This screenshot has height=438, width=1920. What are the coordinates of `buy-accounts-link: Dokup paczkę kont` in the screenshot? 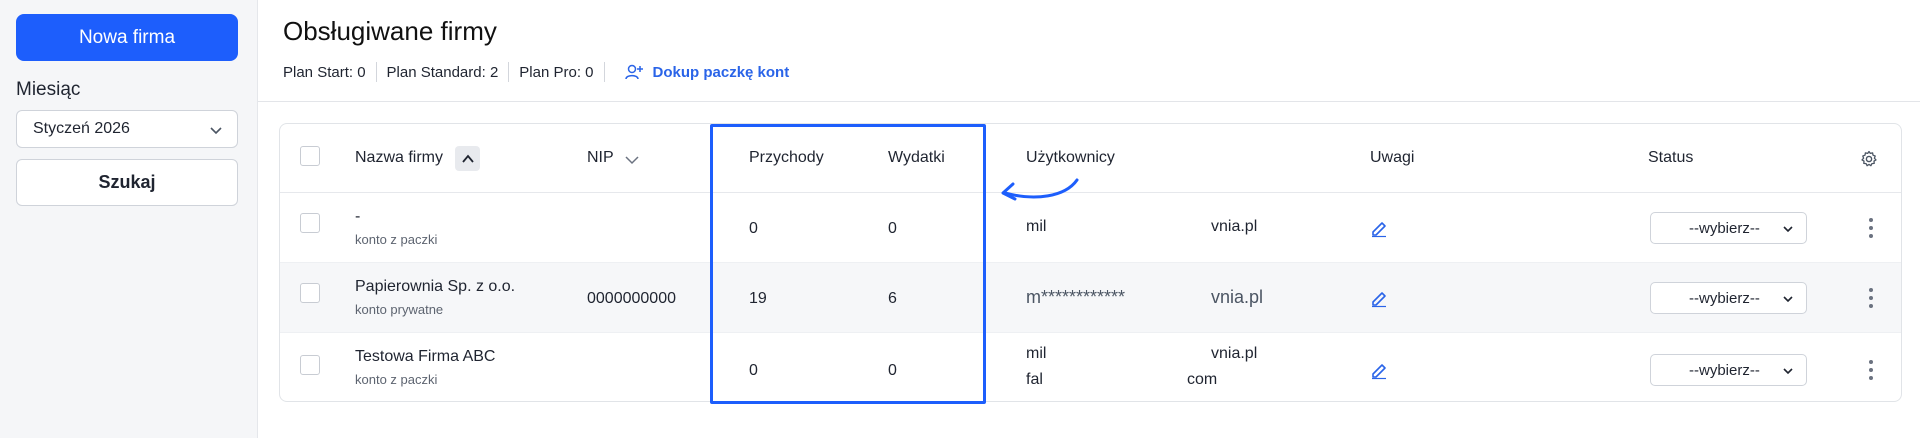 It's located at (707, 72).